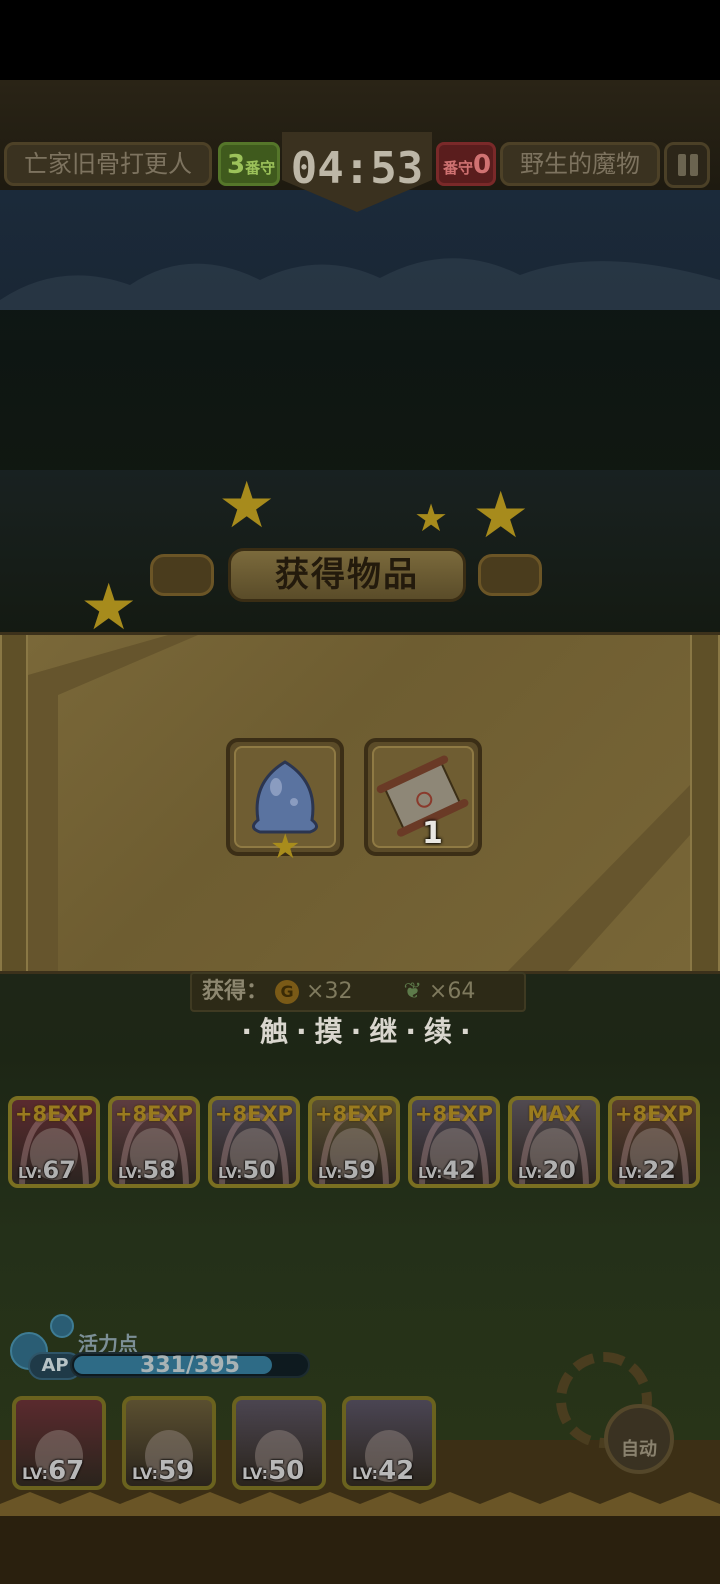  What do you see at coordinates (682, 165) in the screenshot?
I see `pause-icon` at bounding box center [682, 165].